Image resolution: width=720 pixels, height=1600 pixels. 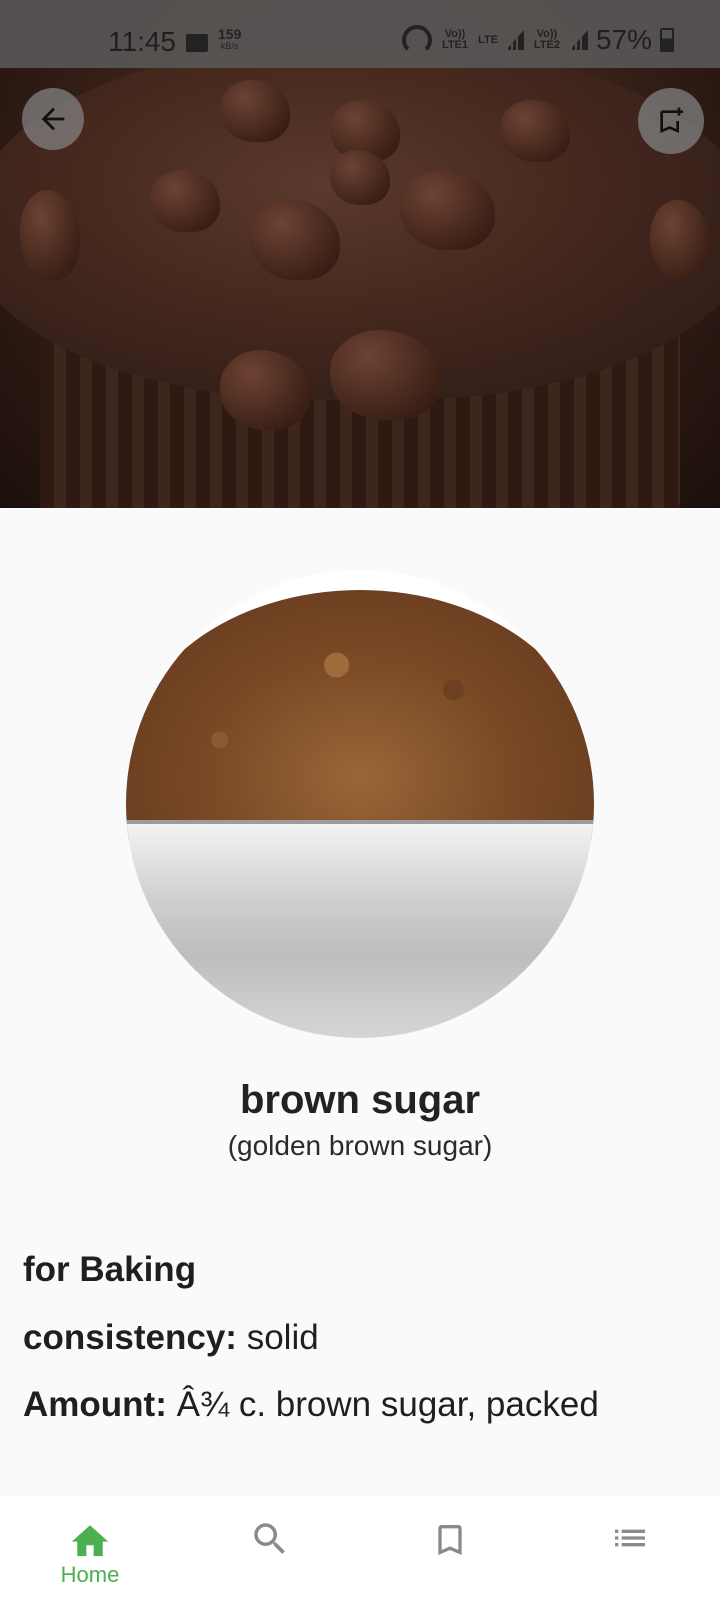 What do you see at coordinates (630, 1538) in the screenshot?
I see `list-icon` at bounding box center [630, 1538].